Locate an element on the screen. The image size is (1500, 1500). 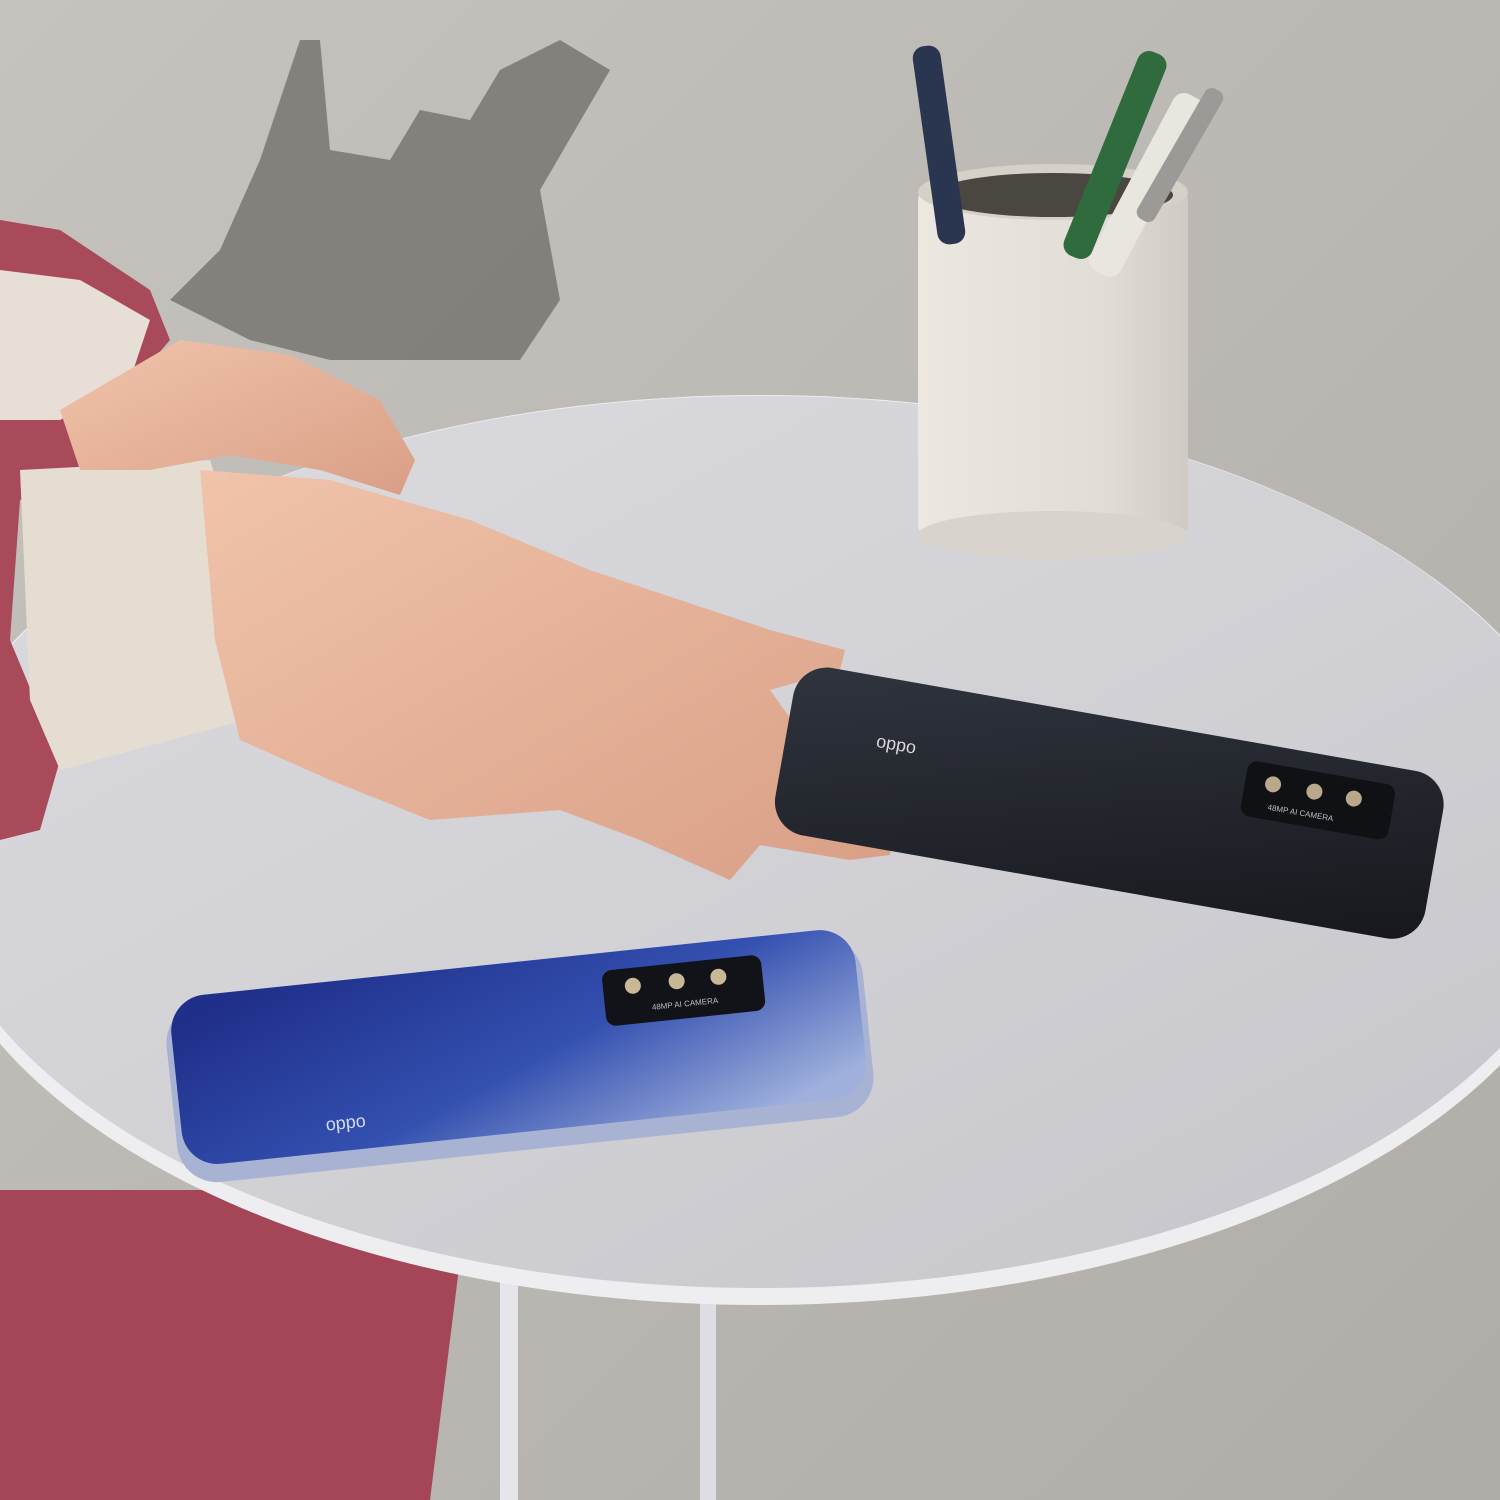
blue-phone-brand-label: oppo is located at coordinates (346, 1123).